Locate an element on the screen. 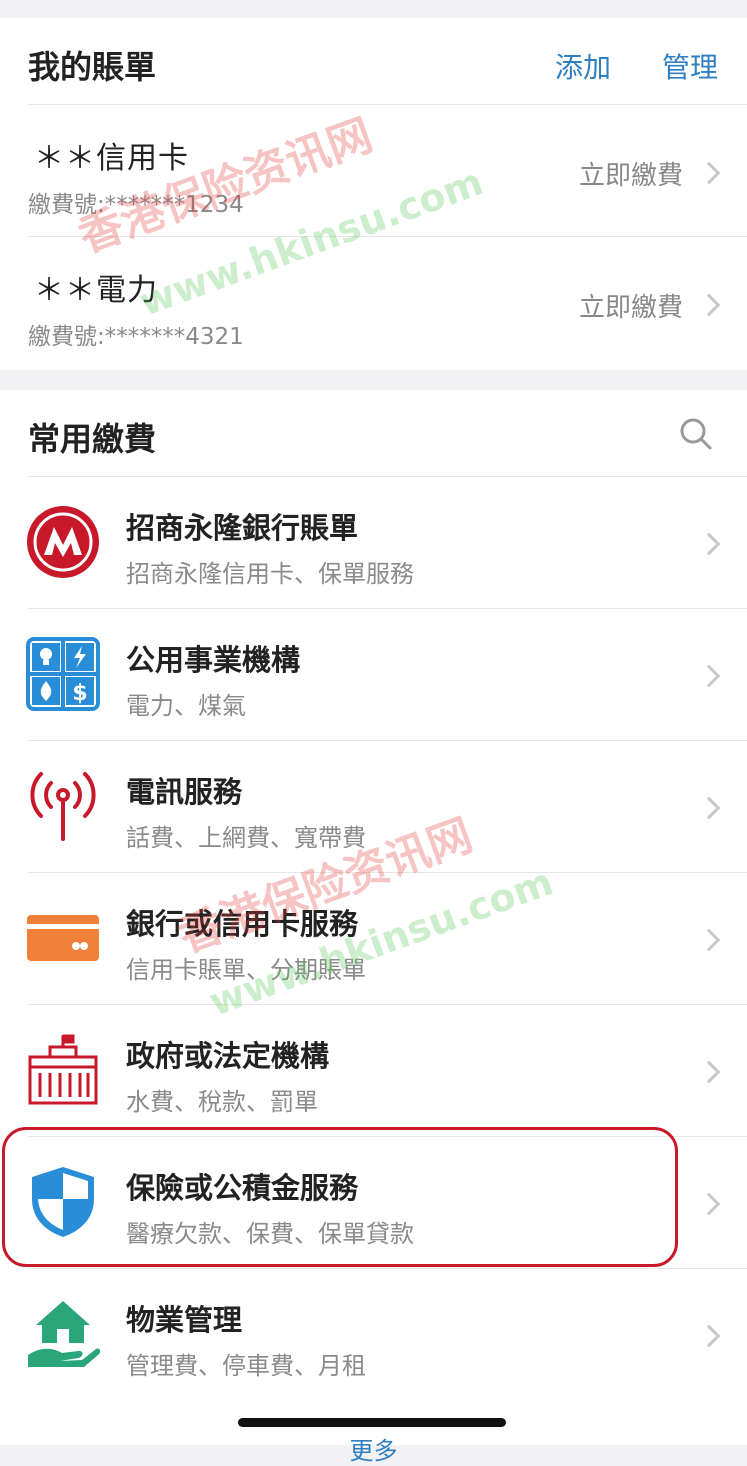  category-title: 政府或法定機構 is located at coordinates (228, 1056).